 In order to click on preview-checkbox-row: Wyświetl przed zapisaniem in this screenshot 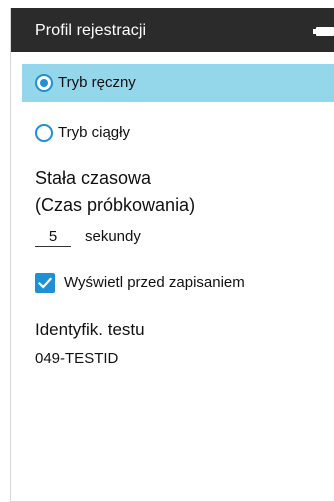, I will do `click(180, 284)`.